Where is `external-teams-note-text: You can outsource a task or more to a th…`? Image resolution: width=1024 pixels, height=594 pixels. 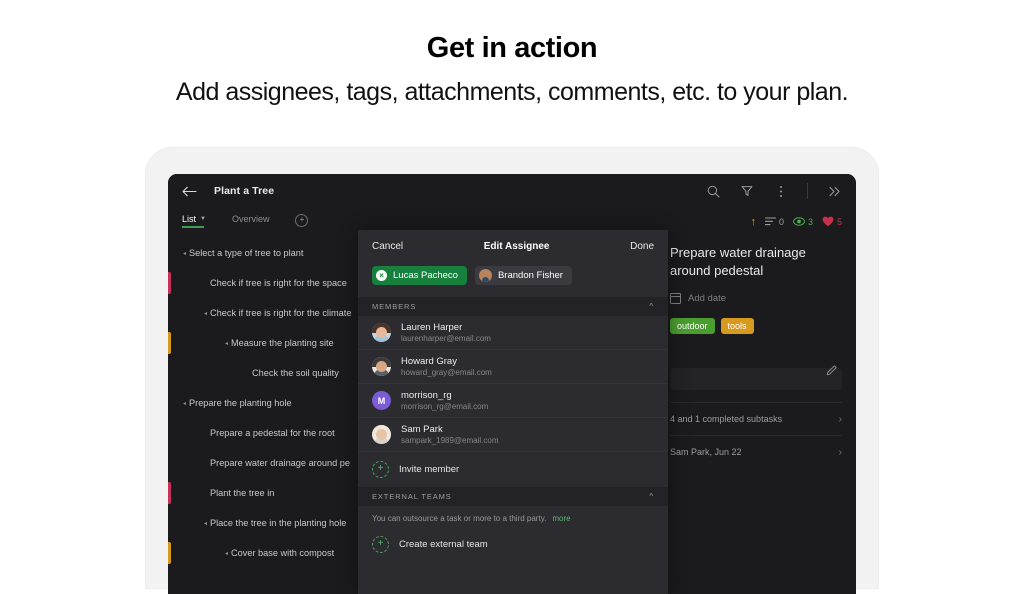
external-teams-note-text: You can outsource a task or more to a th… is located at coordinates (459, 518).